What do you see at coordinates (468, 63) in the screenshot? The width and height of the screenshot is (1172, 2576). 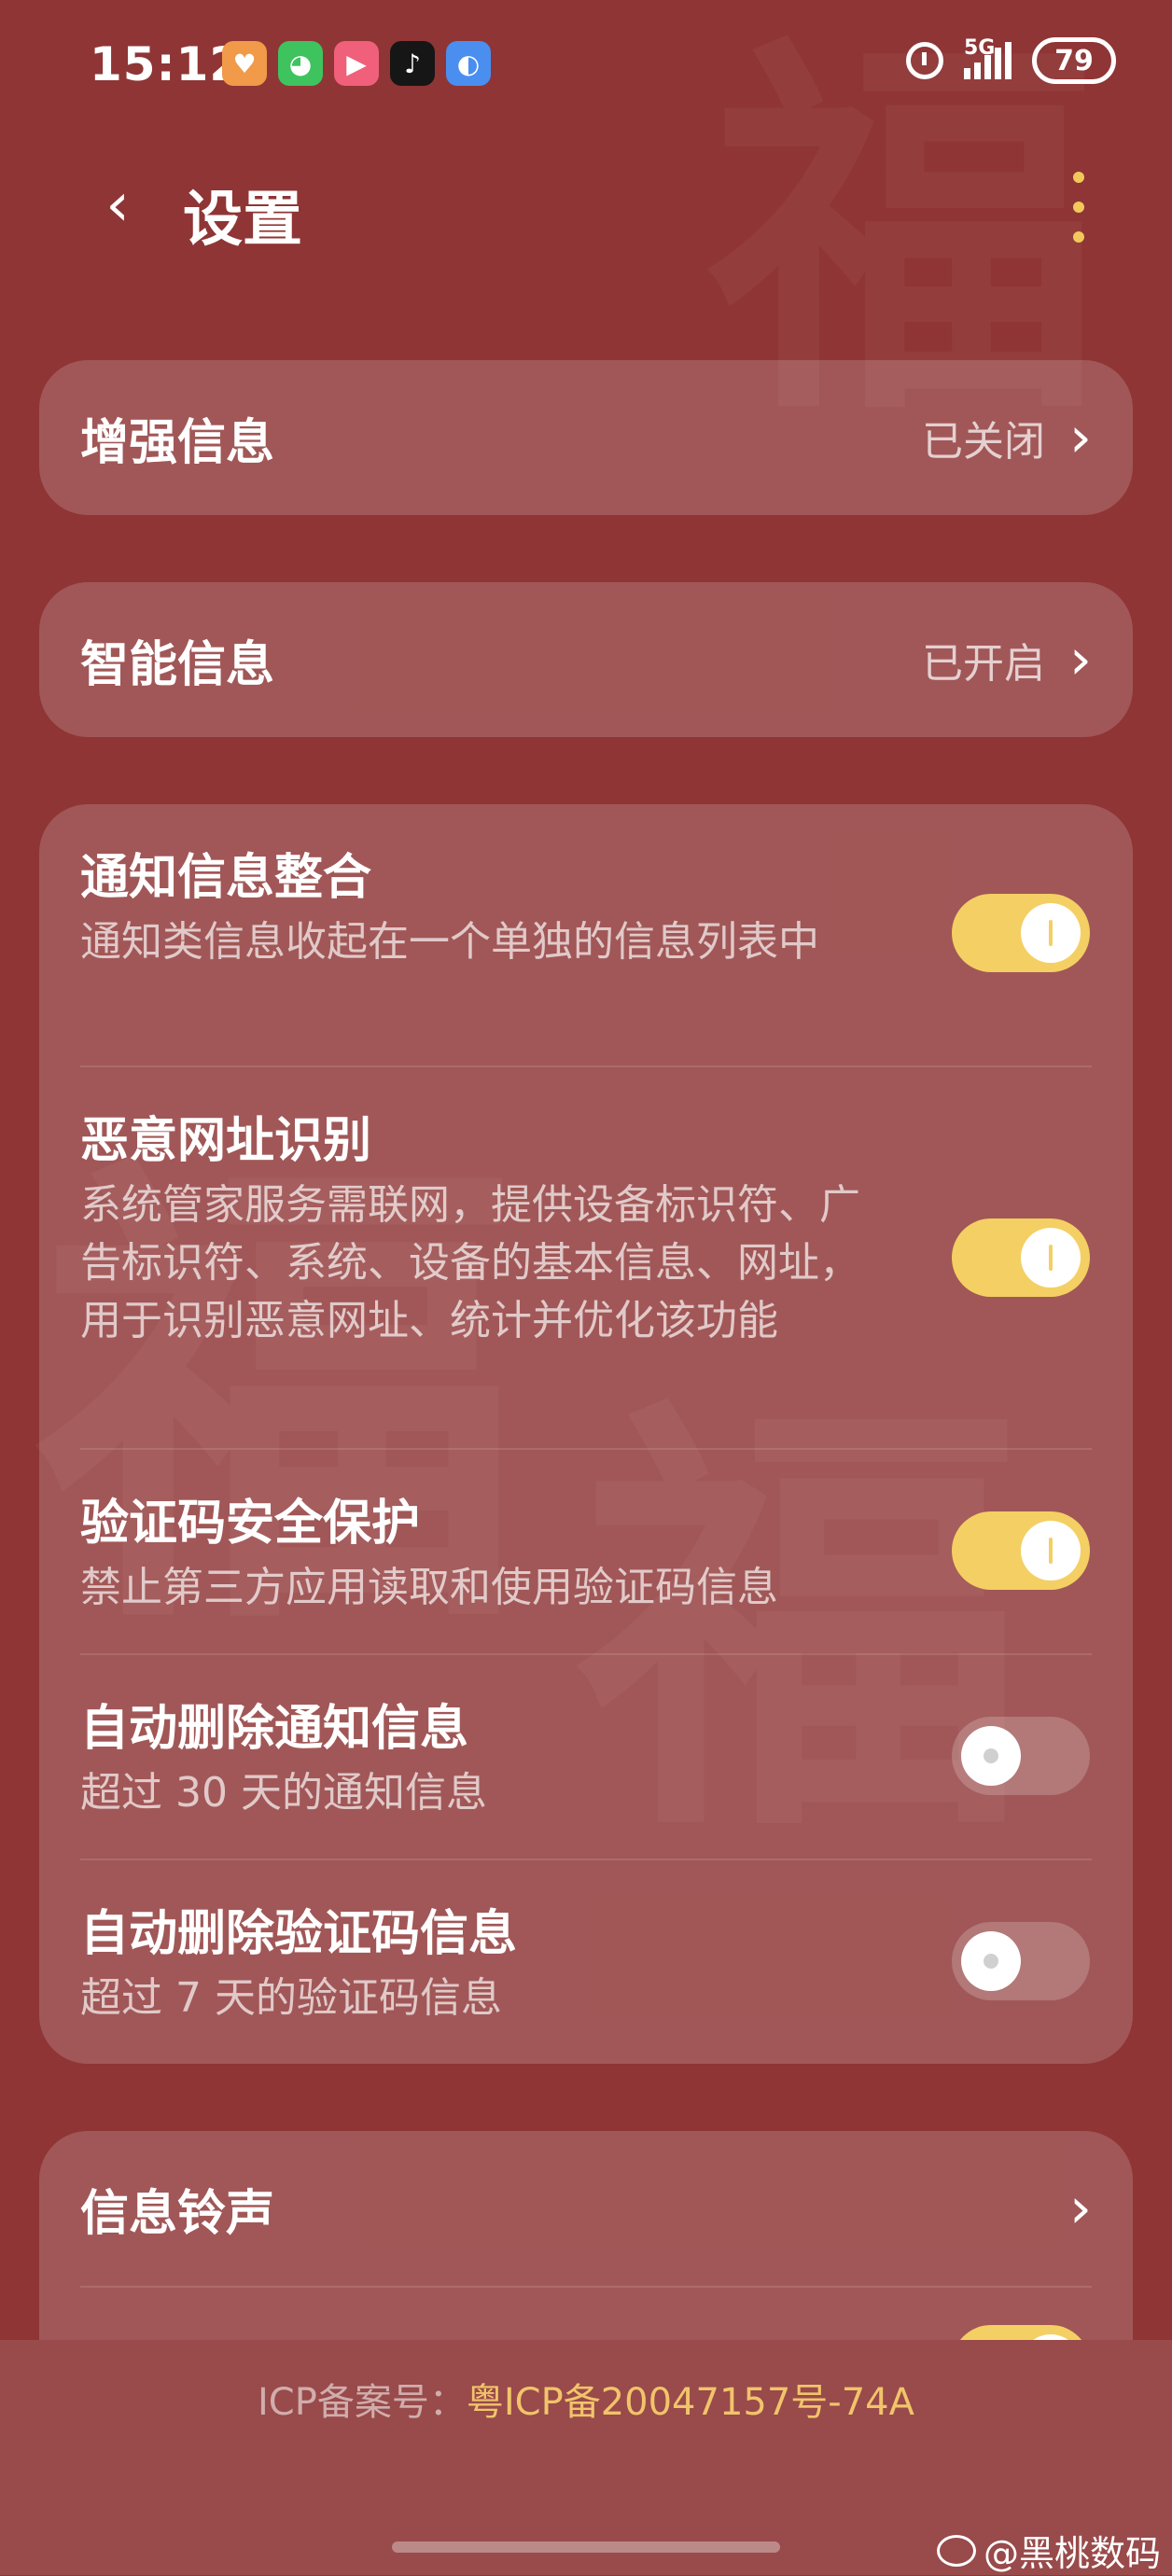 I see `browser-icon: ◐` at bounding box center [468, 63].